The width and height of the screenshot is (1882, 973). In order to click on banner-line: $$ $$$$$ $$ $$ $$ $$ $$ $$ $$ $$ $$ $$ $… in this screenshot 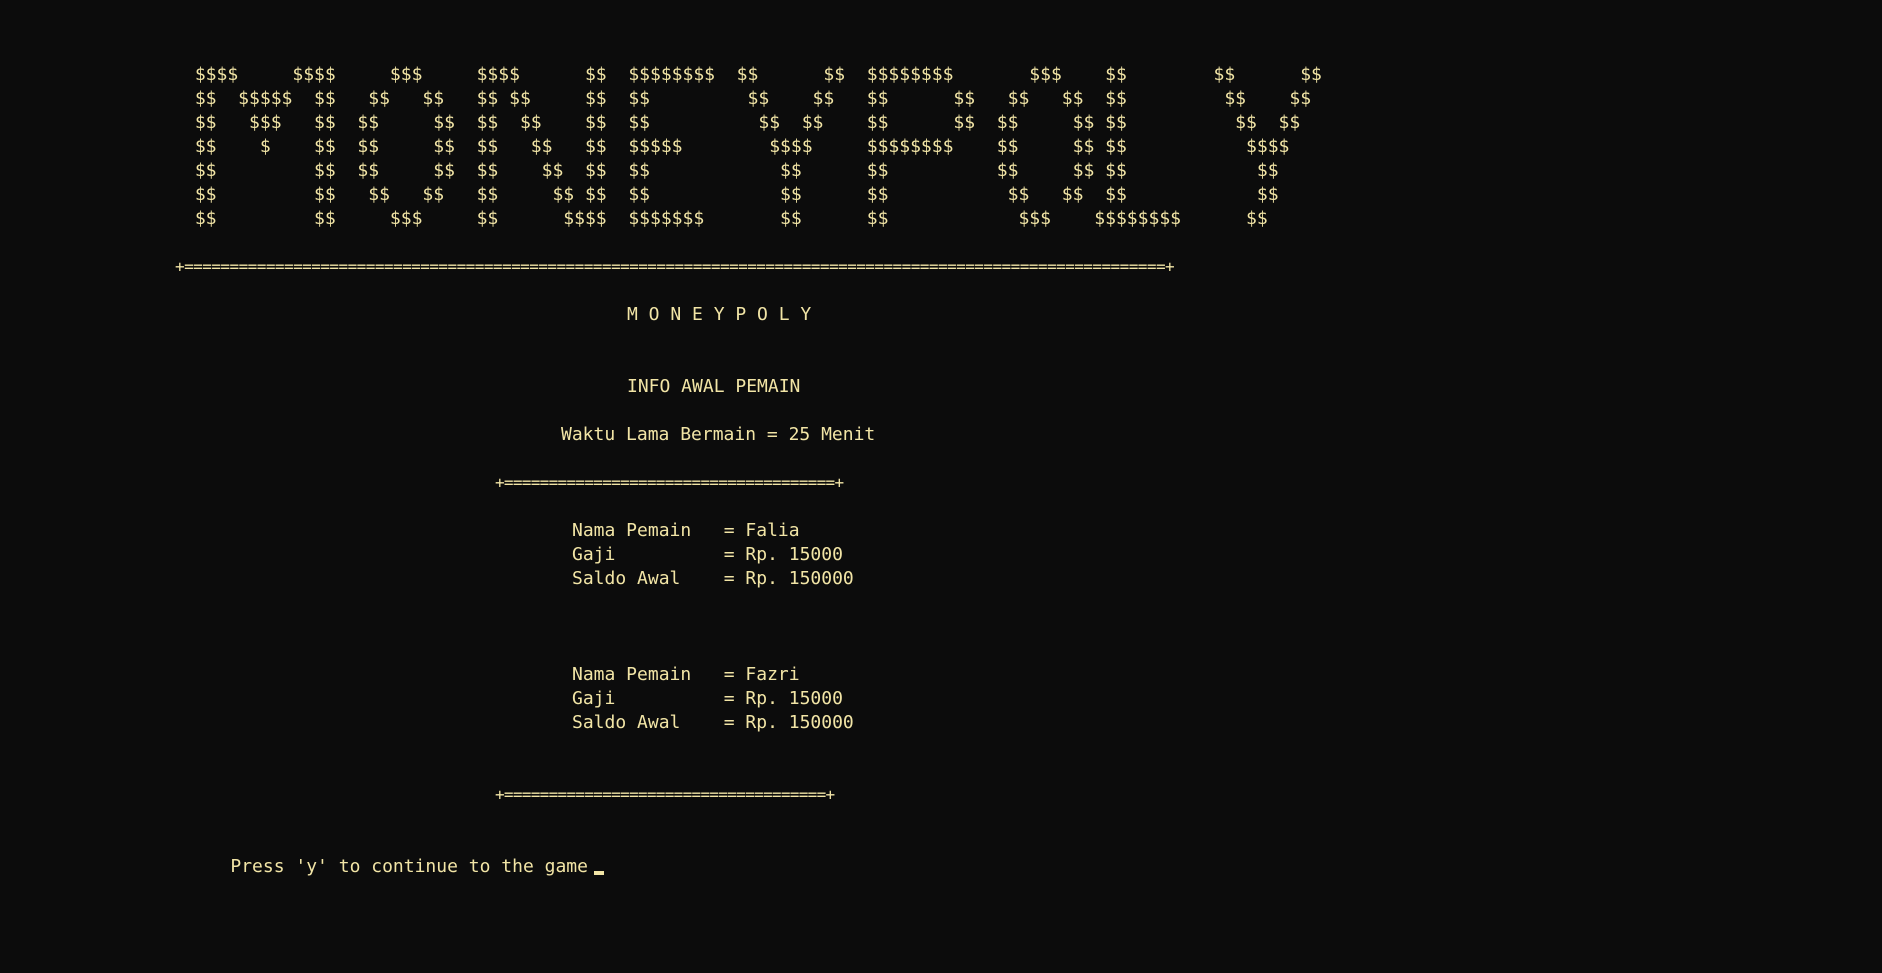, I will do `click(748, 98)`.